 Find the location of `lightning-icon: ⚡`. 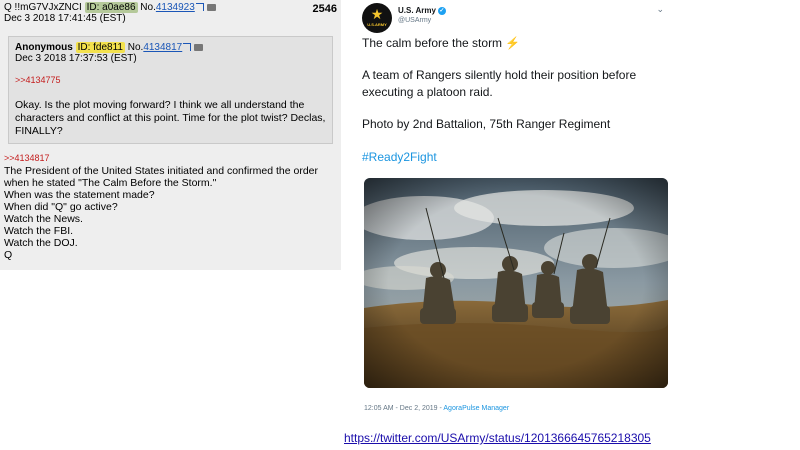

lightning-icon: ⚡ is located at coordinates (513, 43).